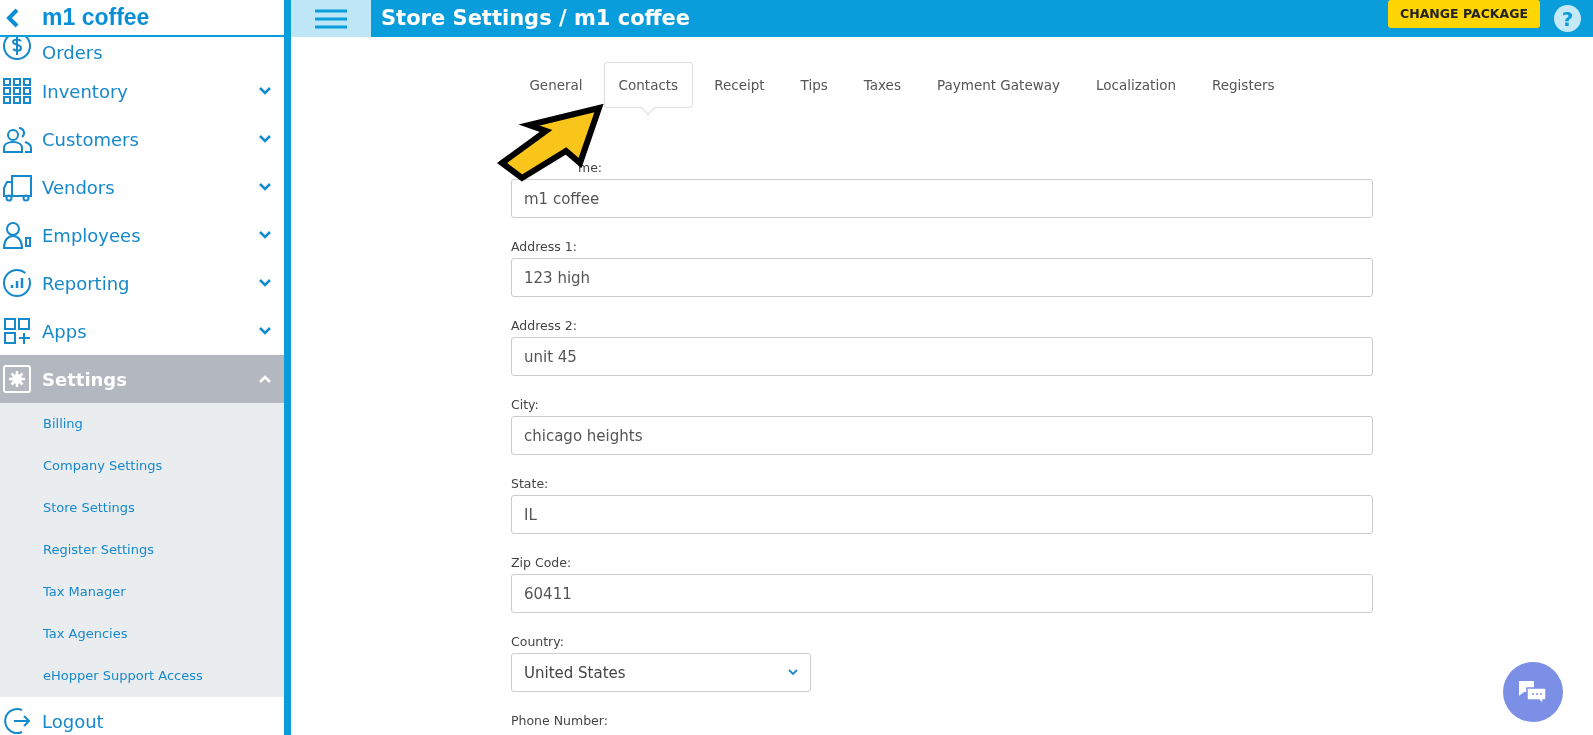  What do you see at coordinates (530, 484) in the screenshot?
I see `field-label: State:` at bounding box center [530, 484].